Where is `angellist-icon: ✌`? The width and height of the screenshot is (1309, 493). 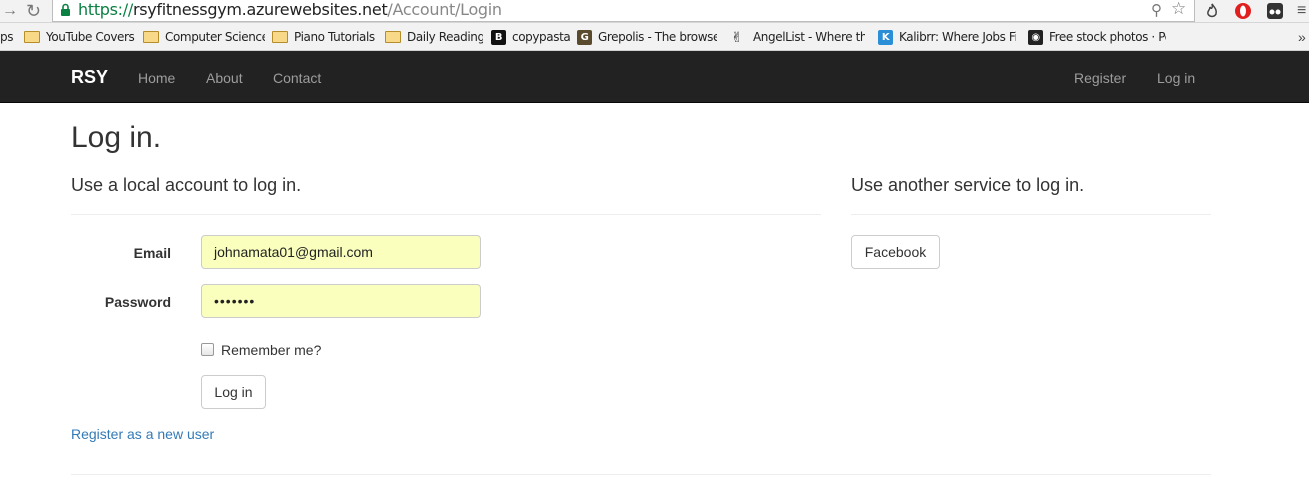 angellist-icon: ✌ is located at coordinates (737, 37).